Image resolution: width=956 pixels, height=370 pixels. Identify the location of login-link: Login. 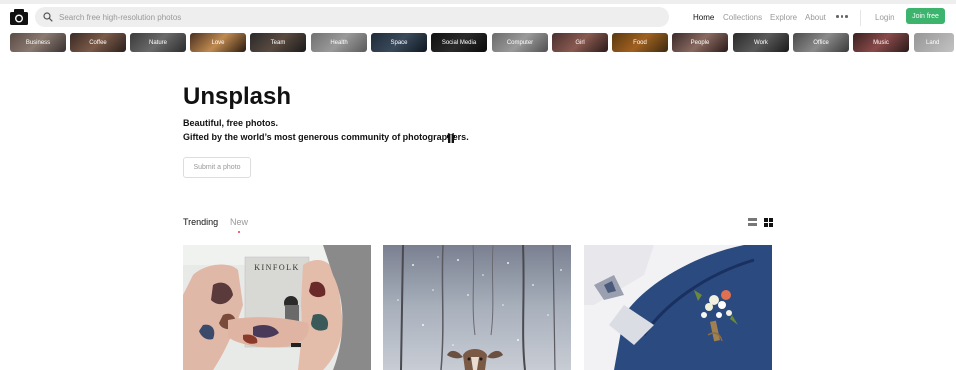
(885, 17).